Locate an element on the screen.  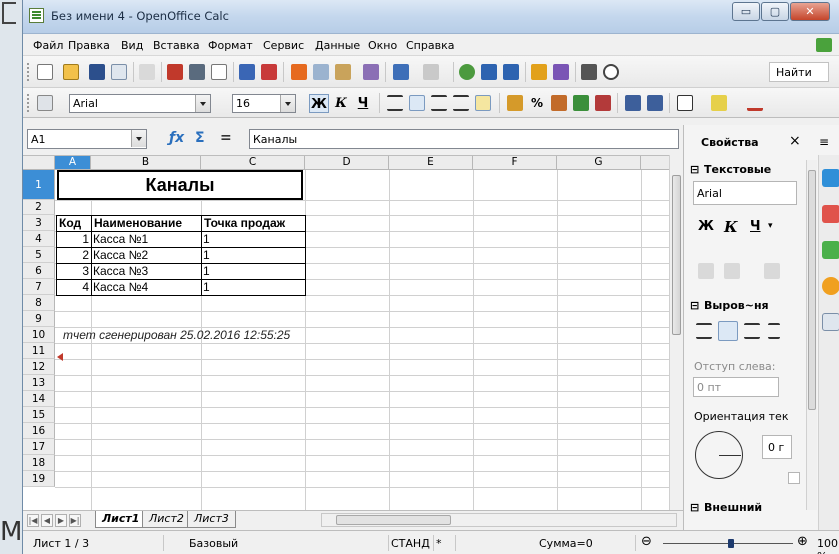
align-right-icon is located at coordinates (439, 103).